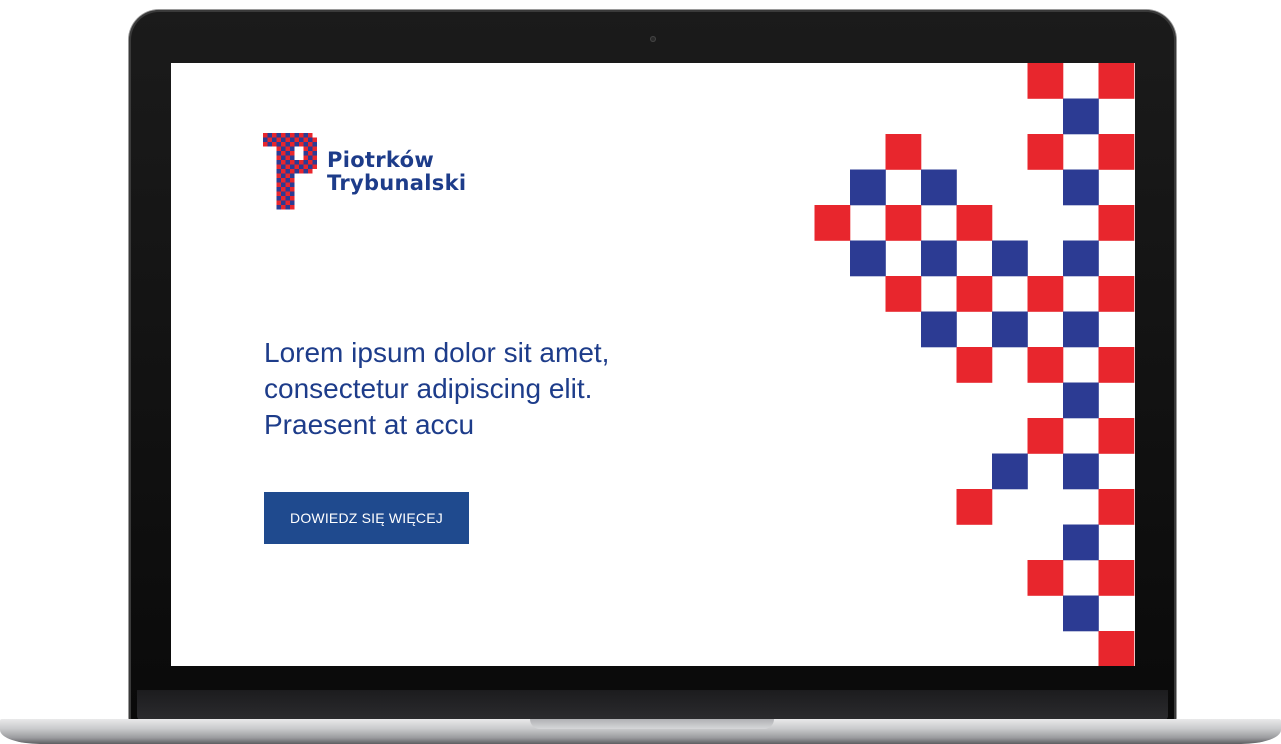  What do you see at coordinates (366, 518) in the screenshot?
I see `learn-more-button: DOWIEDZ SIĘ WIĘCEJ` at bounding box center [366, 518].